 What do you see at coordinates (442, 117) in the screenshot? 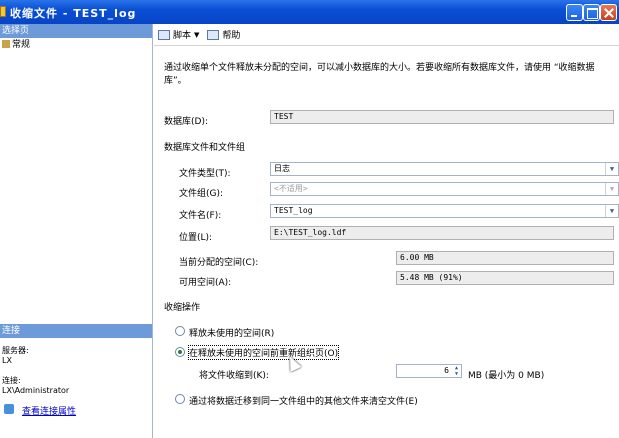
I see `database-field: TEST` at bounding box center [442, 117].